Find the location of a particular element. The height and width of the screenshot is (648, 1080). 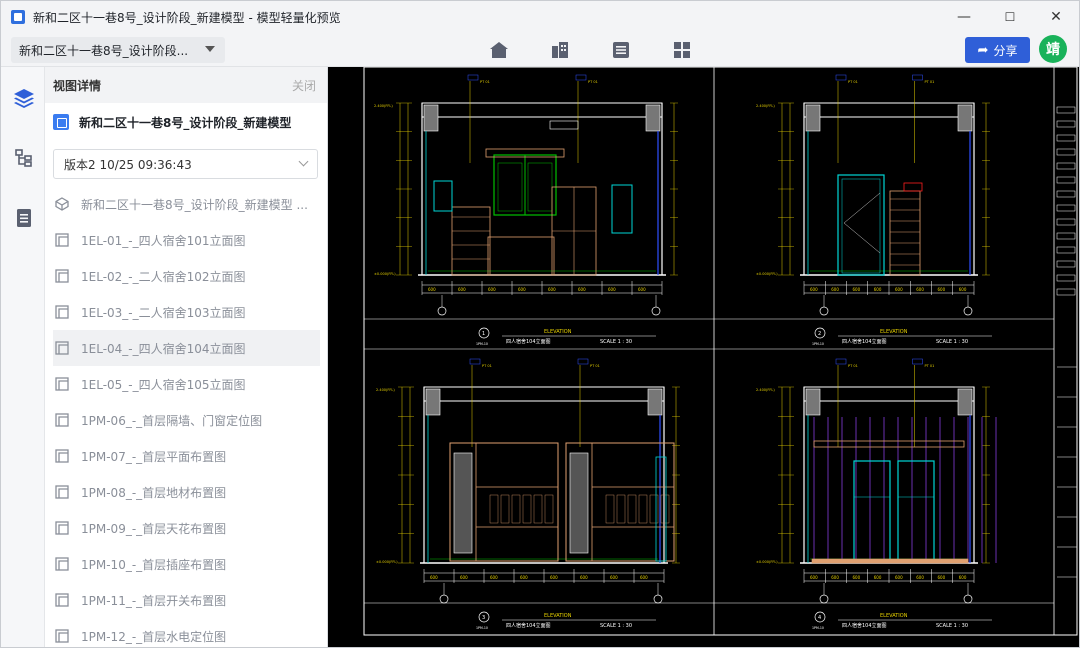

list-item-label: 1PM-07_-_首层平面布置图 is located at coordinates (154, 456).